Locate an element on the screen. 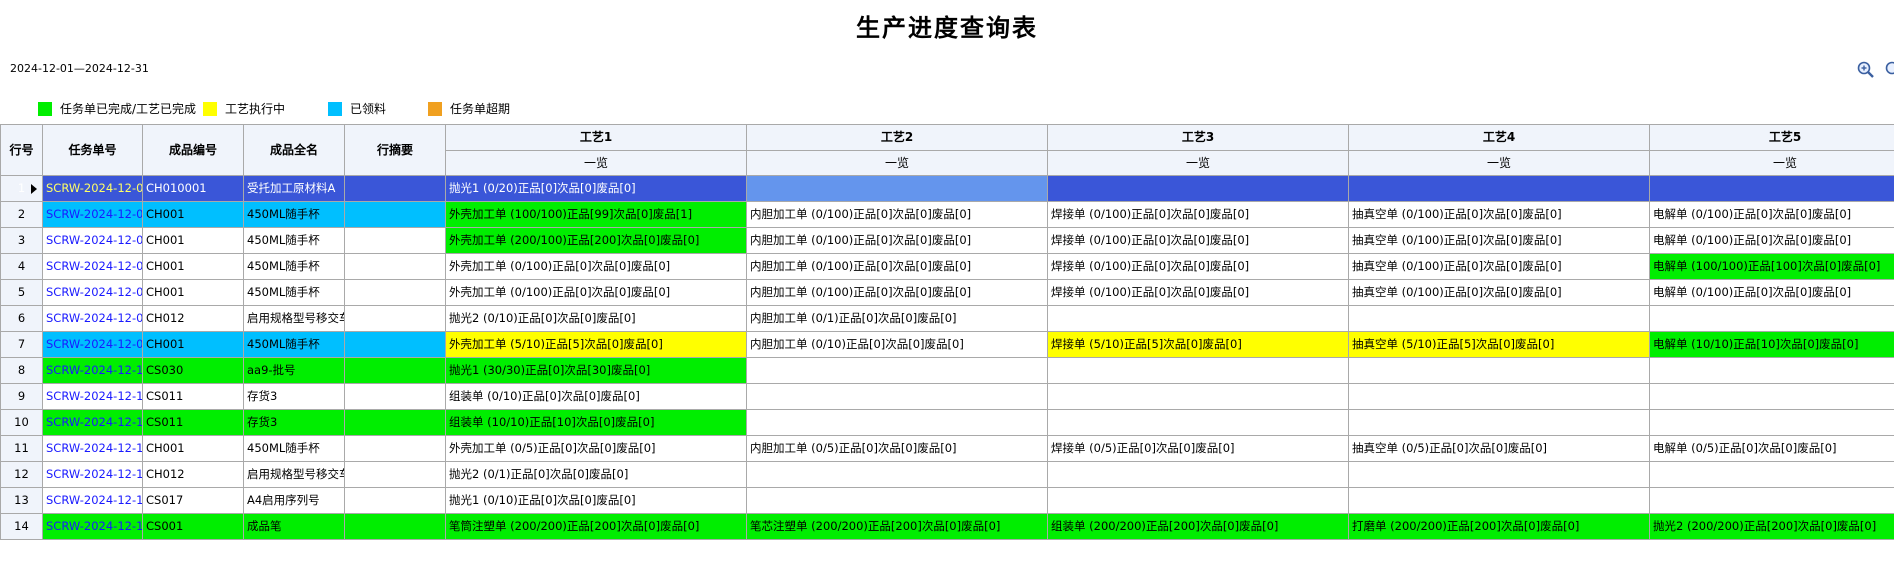 The height and width of the screenshot is (562, 1894). row-number-cell: 3 is located at coordinates (21, 240).